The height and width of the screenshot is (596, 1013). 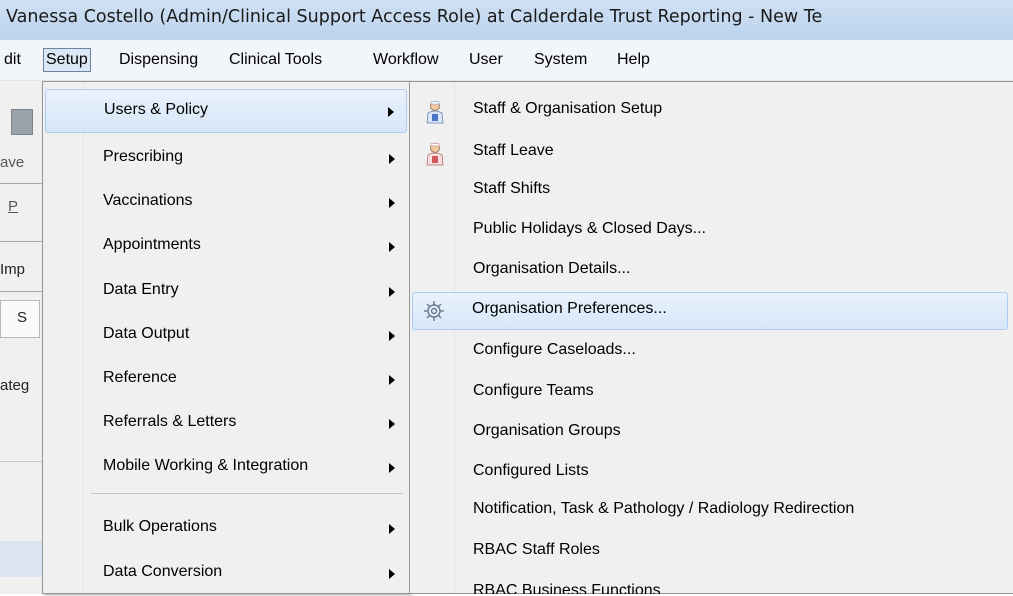 What do you see at coordinates (226, 292) in the screenshot?
I see `menu-item-data-entry: Data Entry` at bounding box center [226, 292].